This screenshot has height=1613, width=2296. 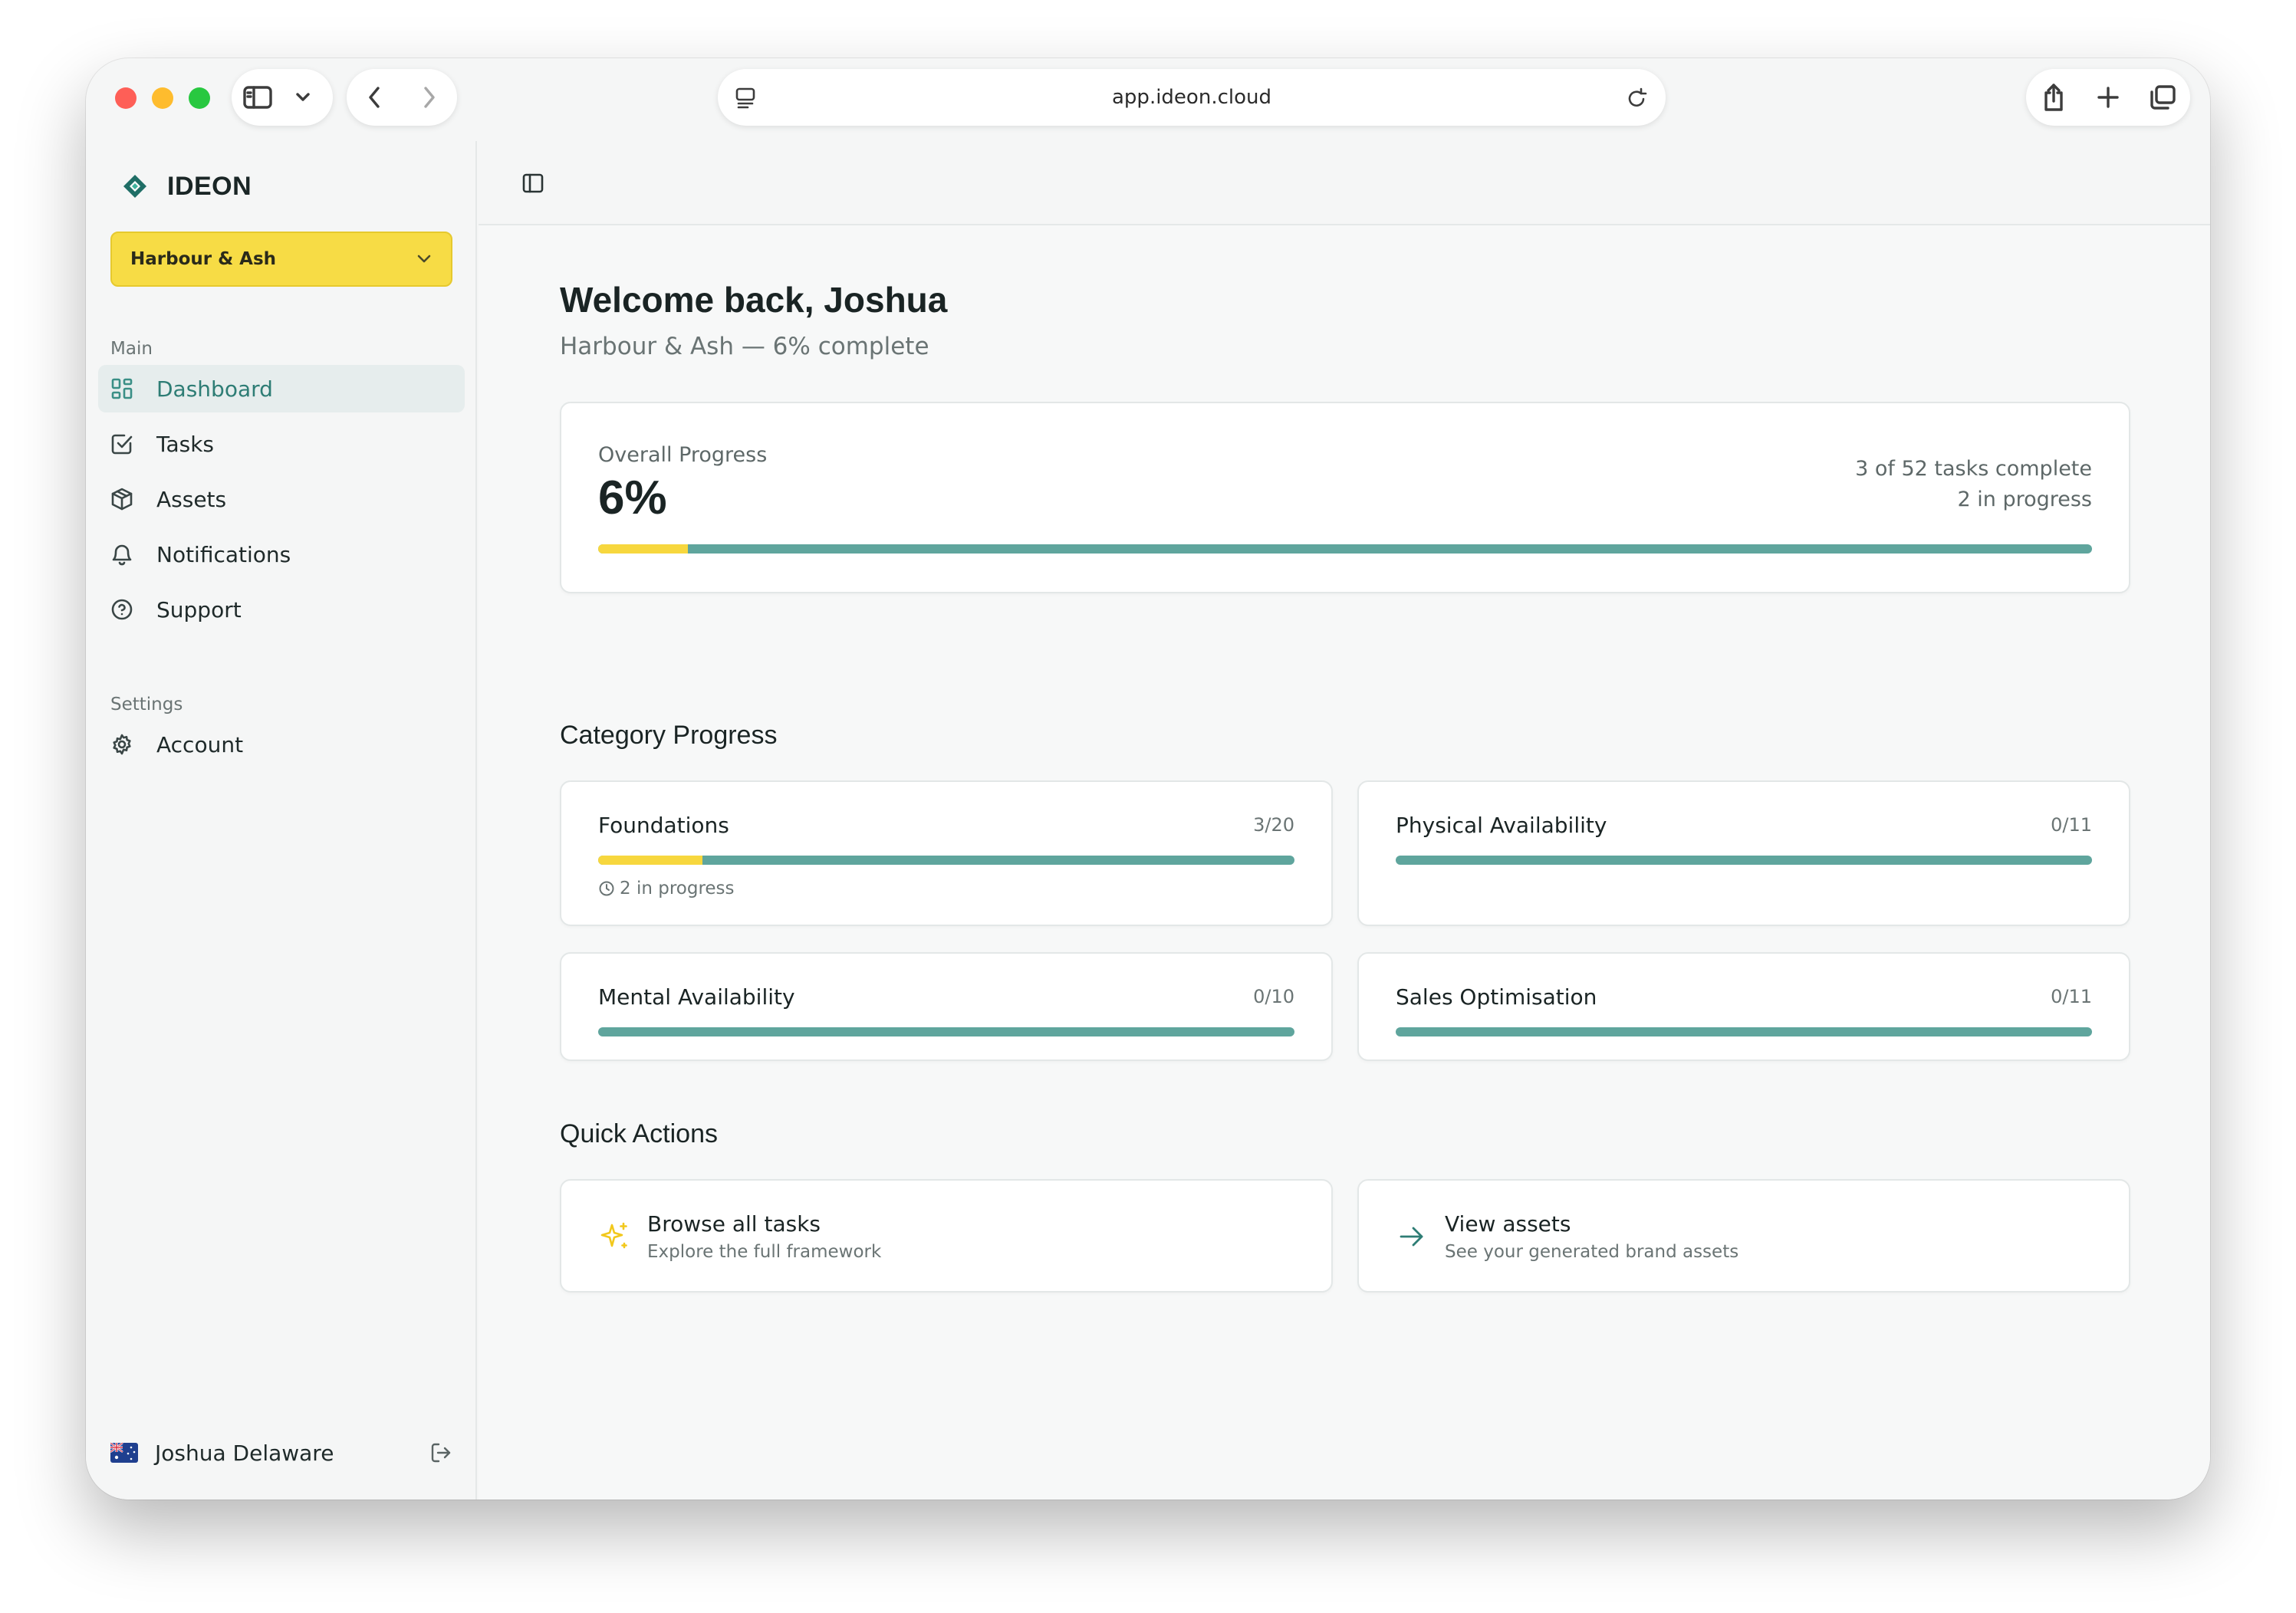 What do you see at coordinates (191, 499) in the screenshot?
I see `sidebar-item-label: Assets` at bounding box center [191, 499].